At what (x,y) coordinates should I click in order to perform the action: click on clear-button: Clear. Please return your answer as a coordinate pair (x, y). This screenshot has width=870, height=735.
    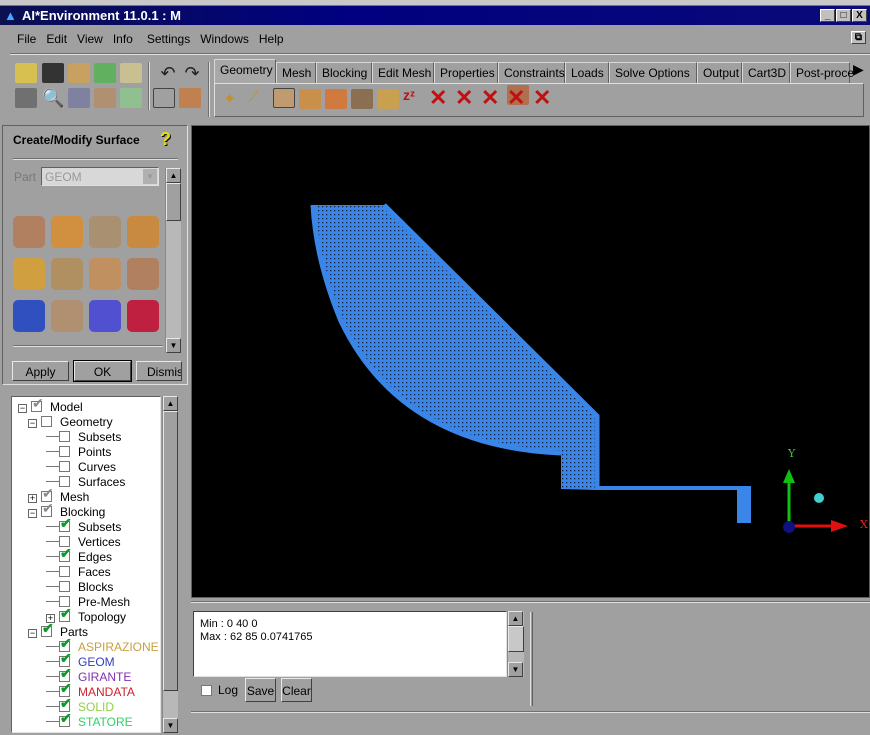
    Looking at the image, I should click on (296, 690).